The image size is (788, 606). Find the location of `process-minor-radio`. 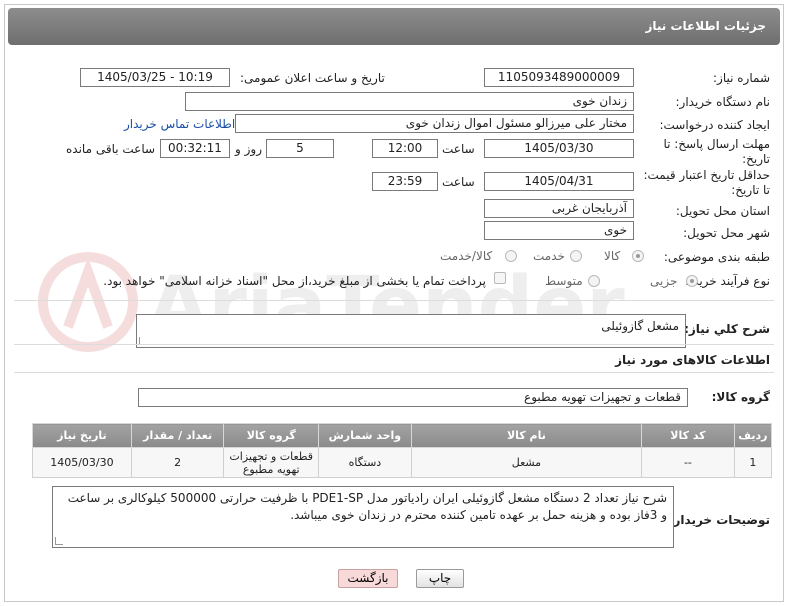

process-minor-radio is located at coordinates (692, 281).